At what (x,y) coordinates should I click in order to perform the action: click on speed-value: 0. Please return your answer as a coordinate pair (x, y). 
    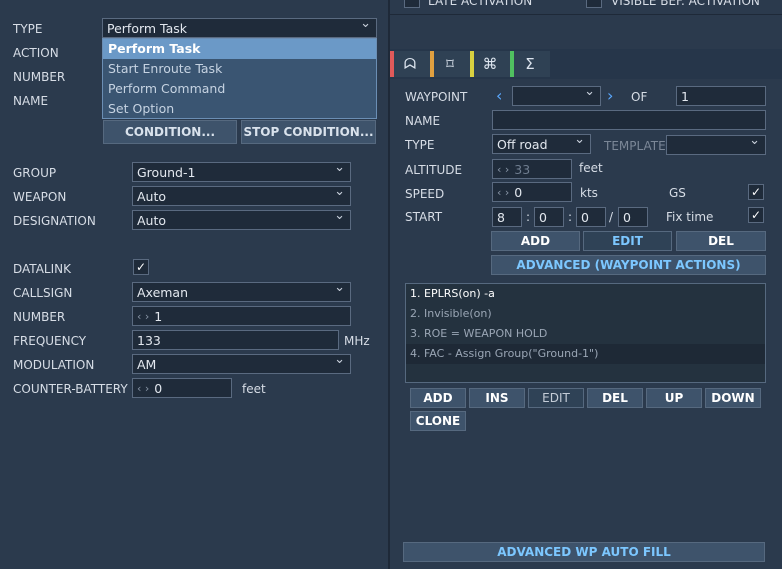
    Looking at the image, I should click on (518, 192).